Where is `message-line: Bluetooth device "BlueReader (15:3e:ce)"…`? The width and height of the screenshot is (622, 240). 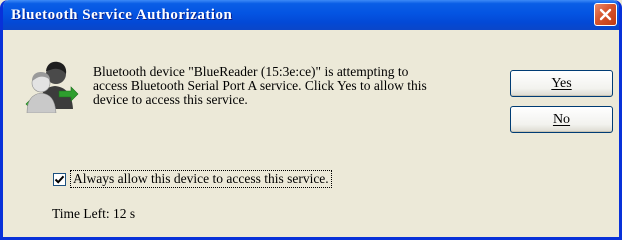
message-line: Bluetooth device "BlueReader (15:3e:ce)"… is located at coordinates (251, 71).